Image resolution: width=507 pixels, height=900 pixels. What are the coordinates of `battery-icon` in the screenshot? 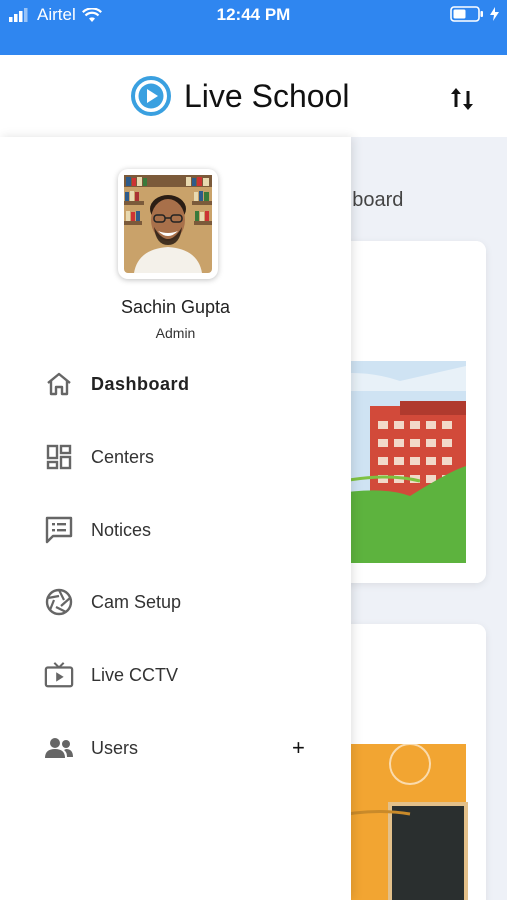 It's located at (466, 14).